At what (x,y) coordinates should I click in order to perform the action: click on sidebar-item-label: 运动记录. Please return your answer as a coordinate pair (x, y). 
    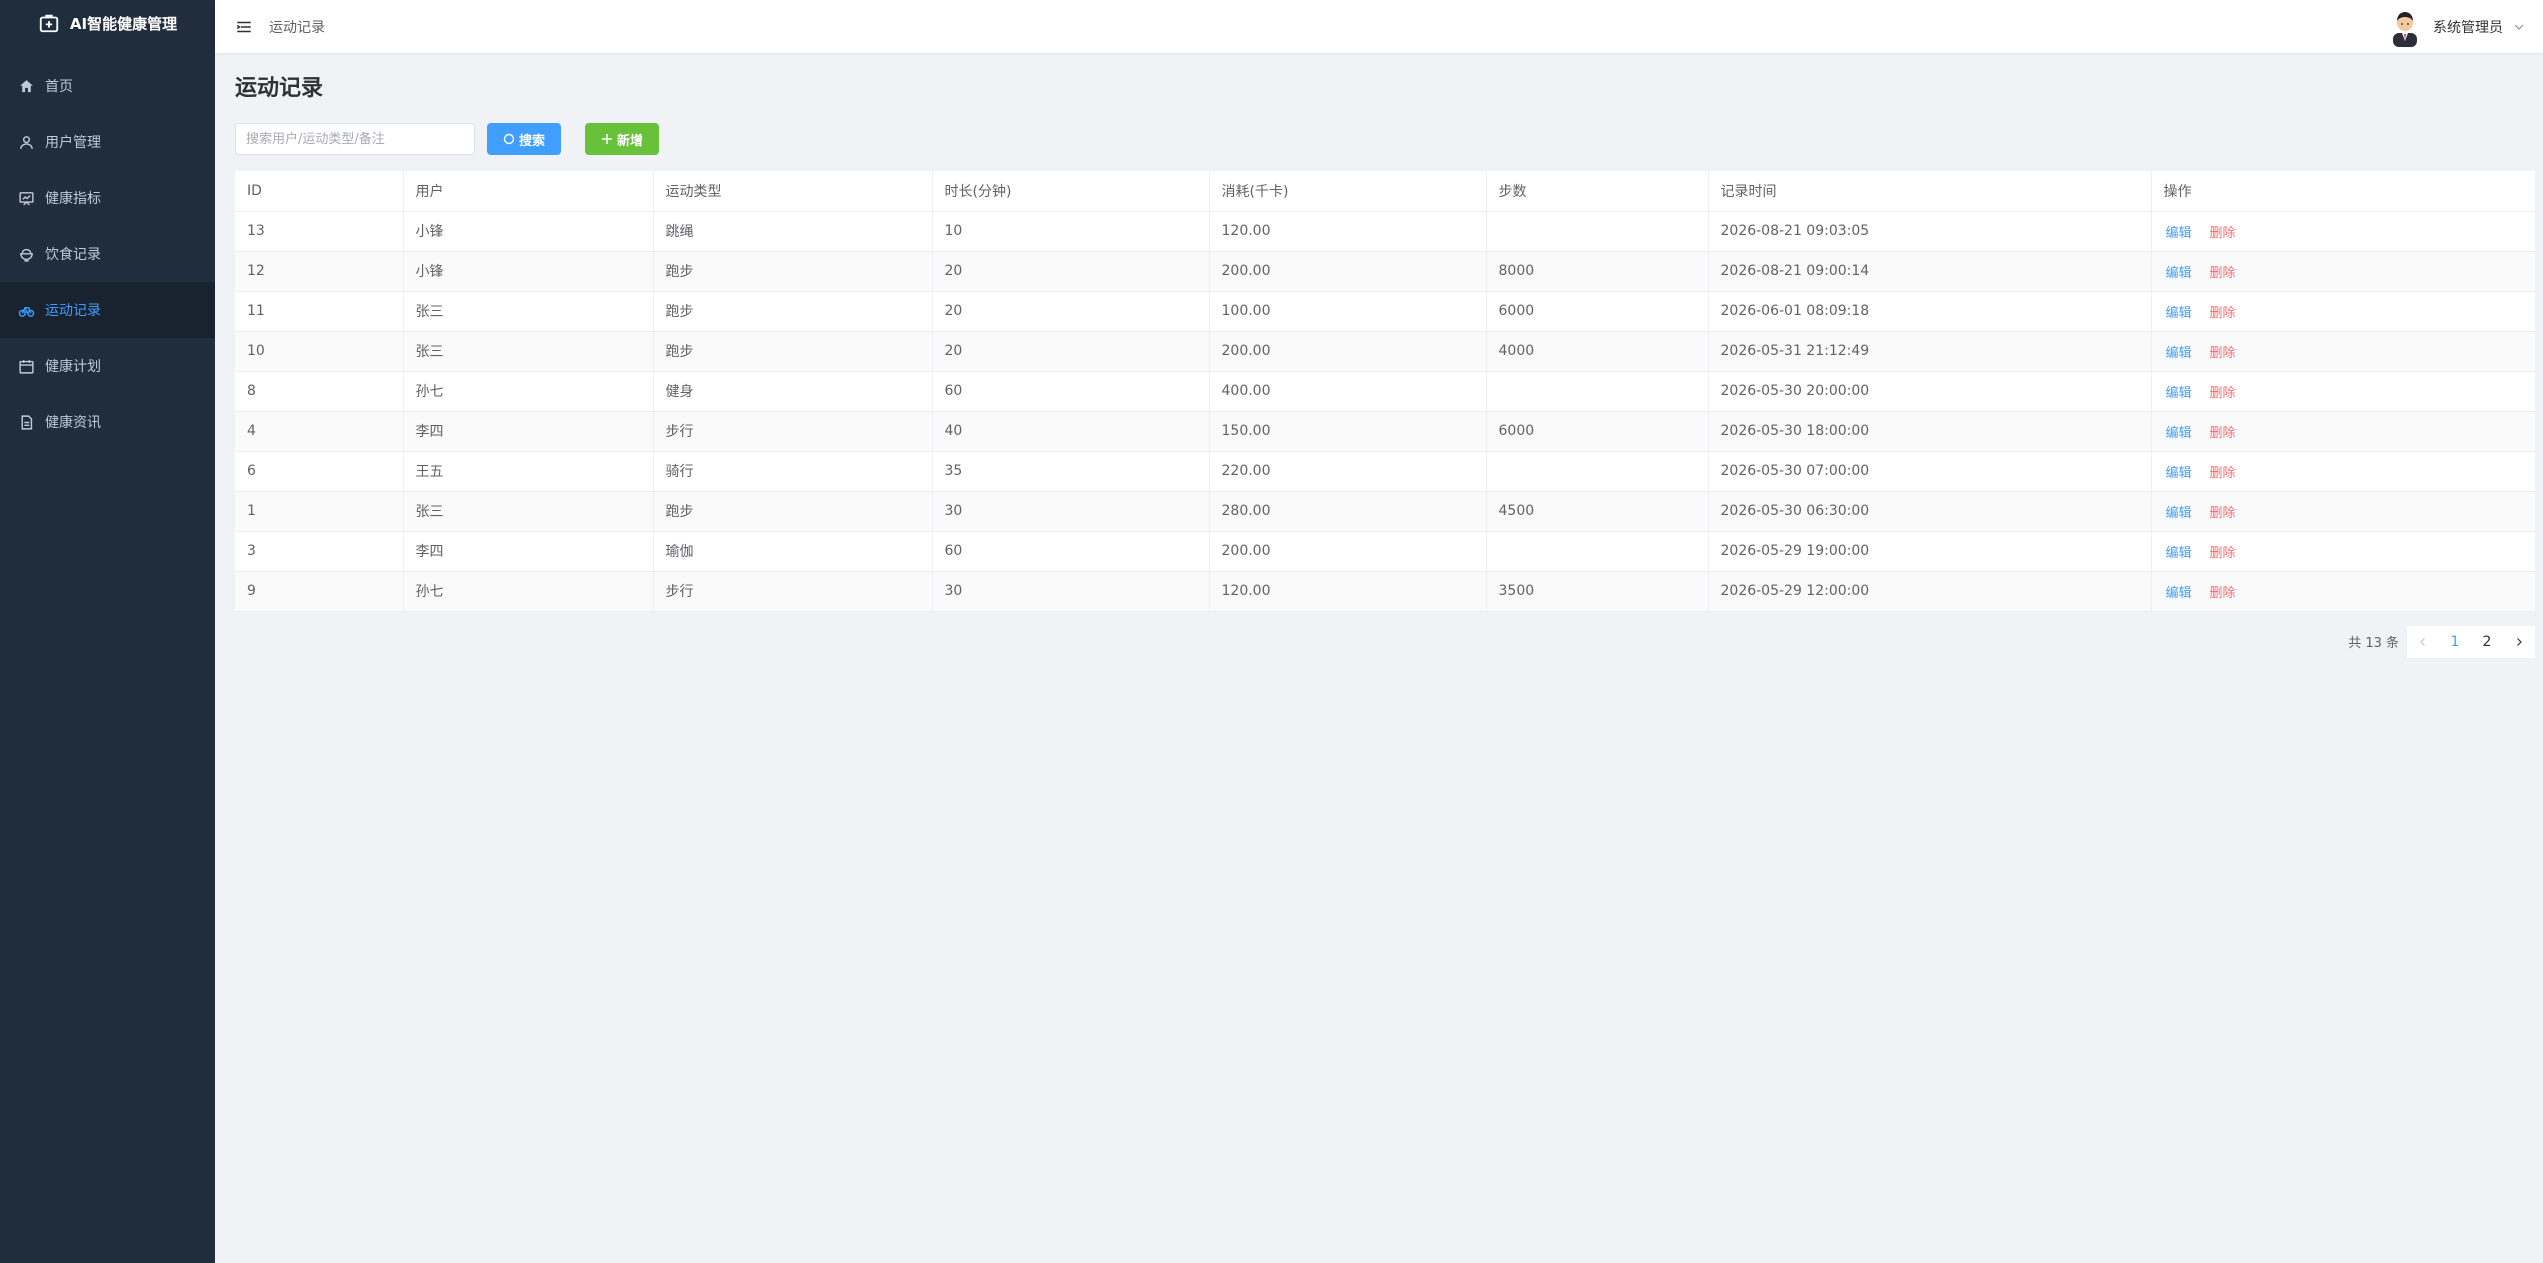
    Looking at the image, I should click on (73, 311).